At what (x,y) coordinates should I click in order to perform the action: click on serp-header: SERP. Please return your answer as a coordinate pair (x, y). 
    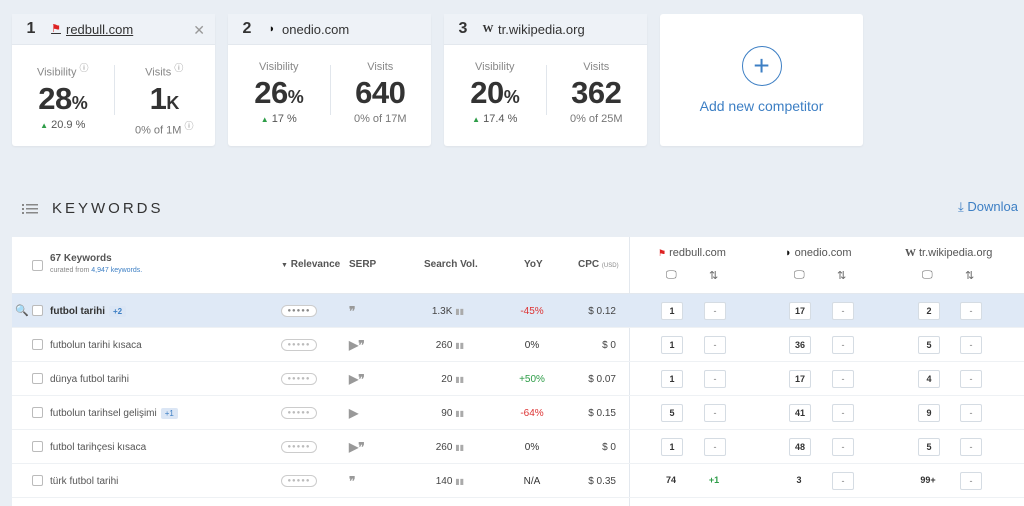
    Looking at the image, I should click on (362, 264).